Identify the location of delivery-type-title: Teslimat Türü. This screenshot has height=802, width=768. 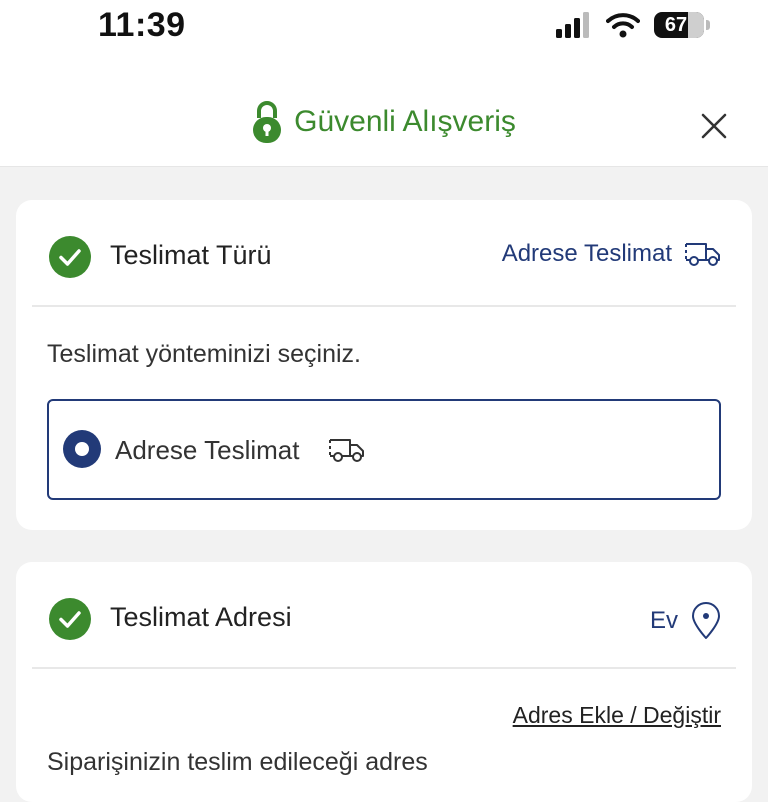
(191, 255).